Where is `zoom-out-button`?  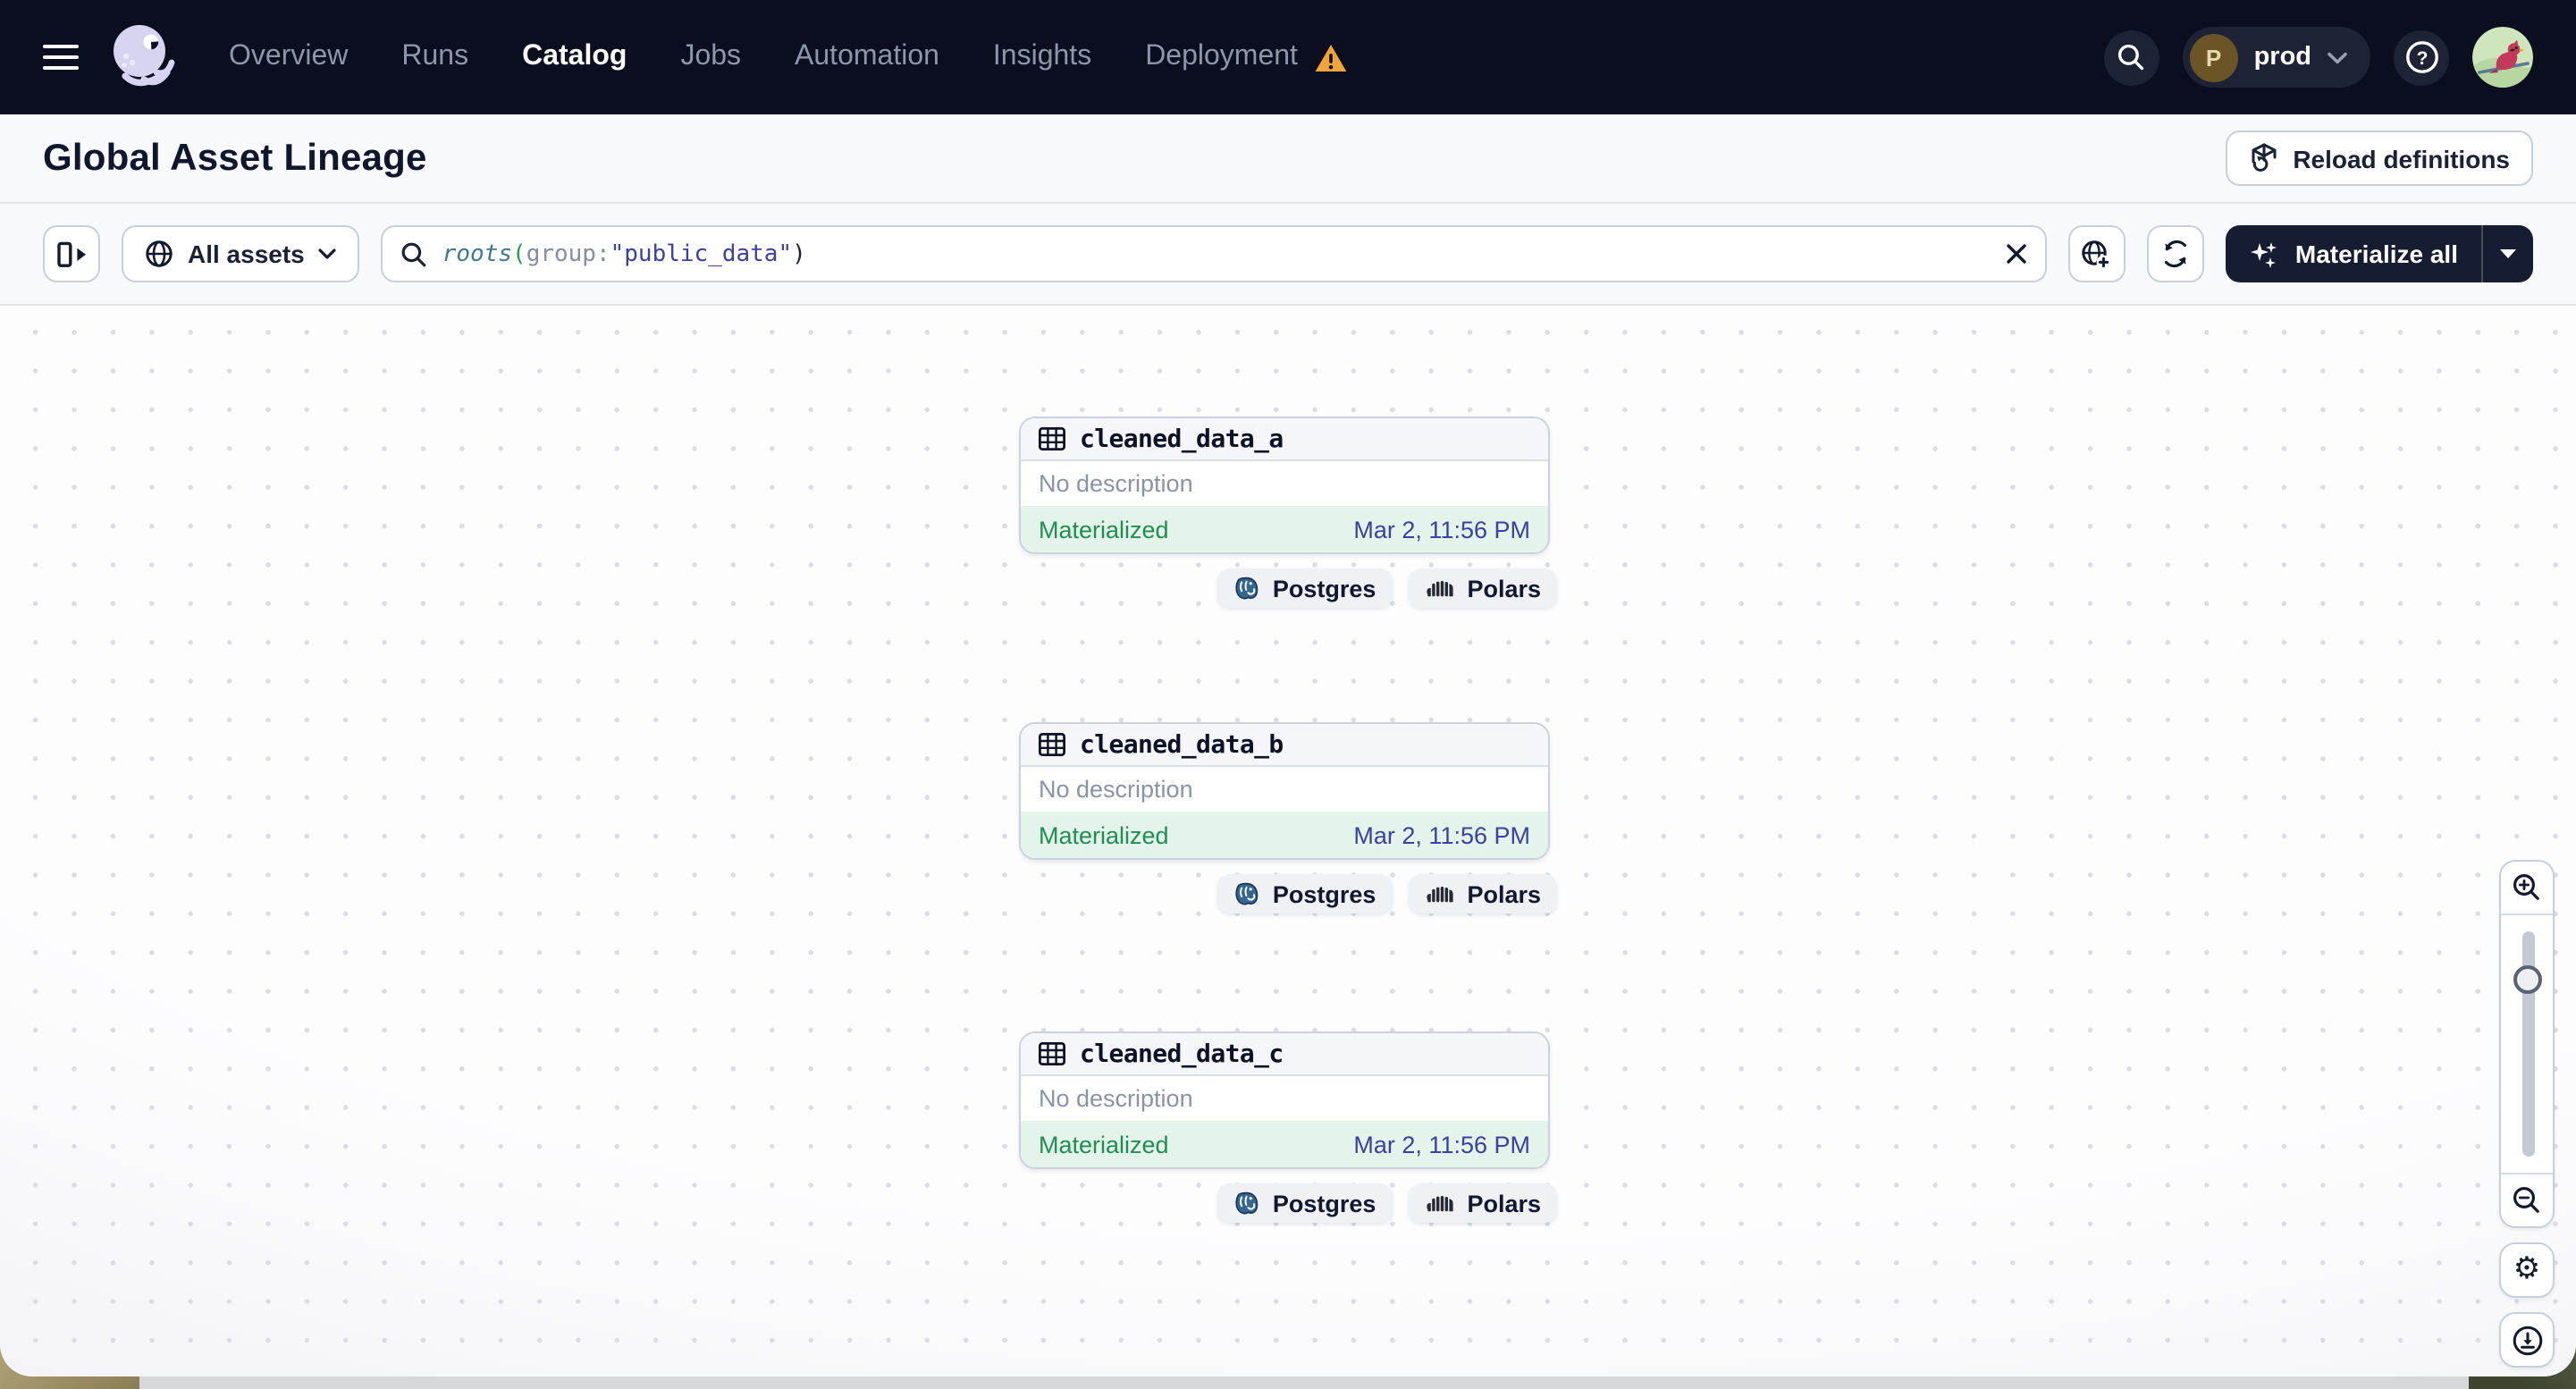
zoom-out-button is located at coordinates (2527, 1199).